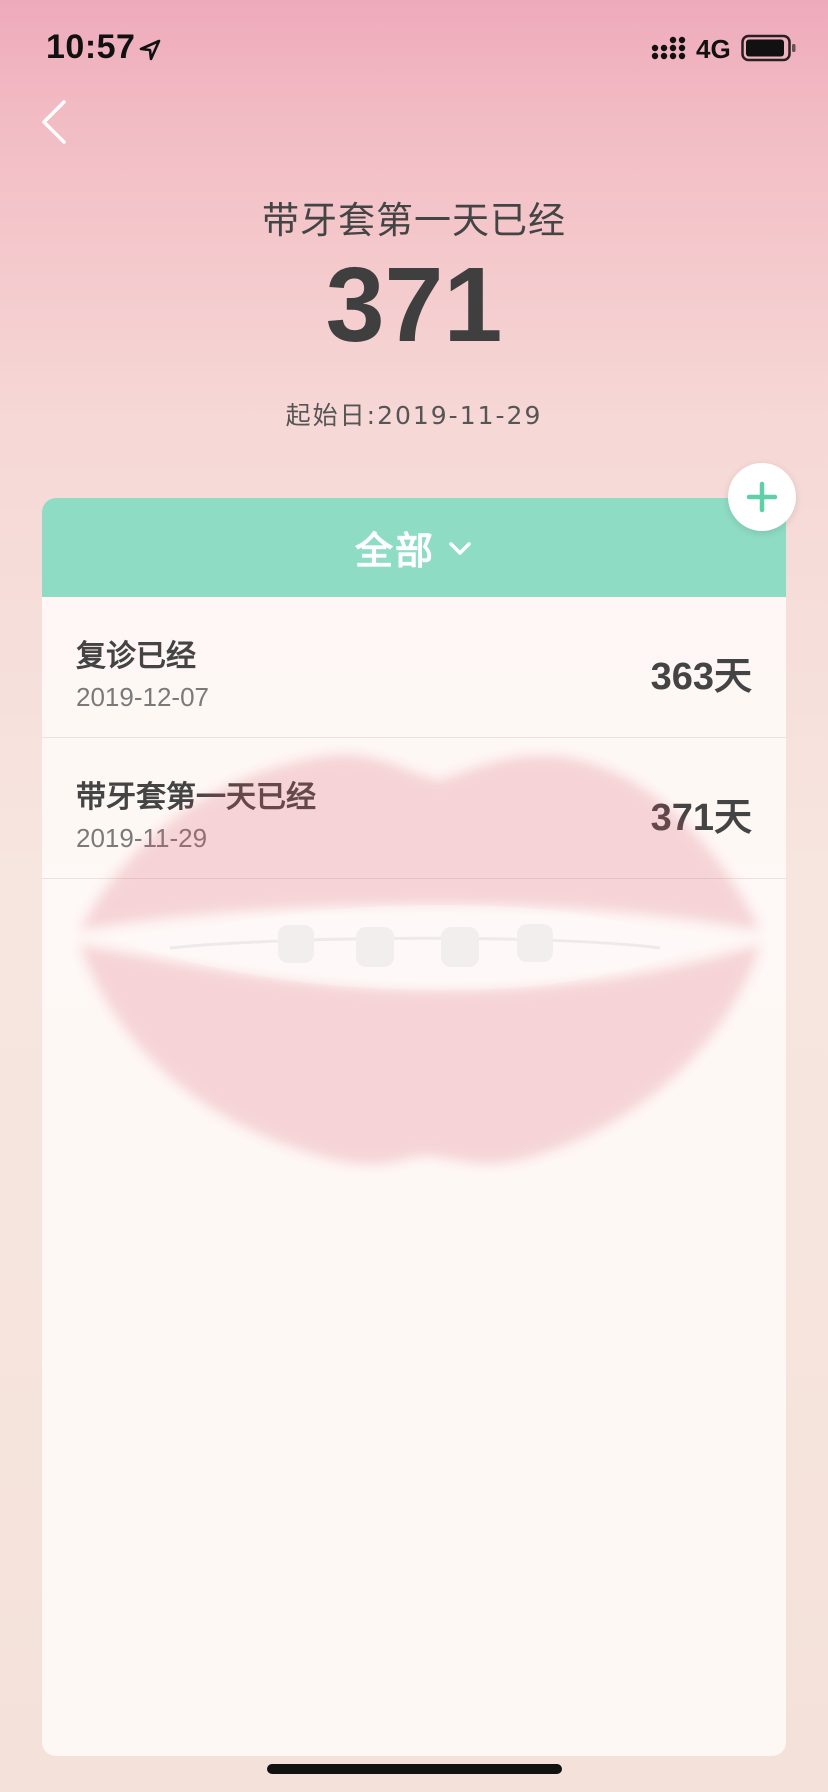 The image size is (828, 1792). Describe the element at coordinates (142, 697) in the screenshot. I see `event-date: 2019-12-07` at that location.